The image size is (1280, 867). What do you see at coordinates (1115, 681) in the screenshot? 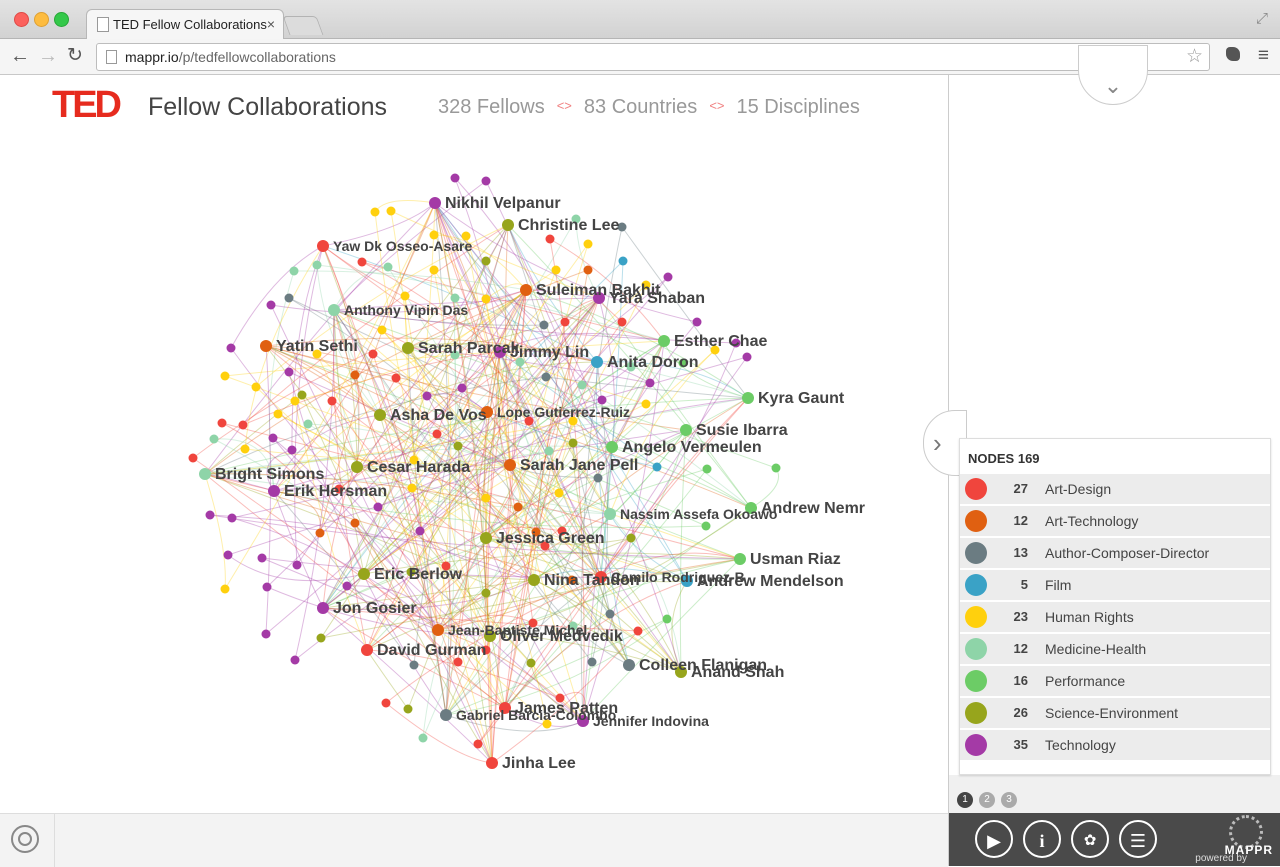
I see `legend-item: 16 Performance` at bounding box center [1115, 681].